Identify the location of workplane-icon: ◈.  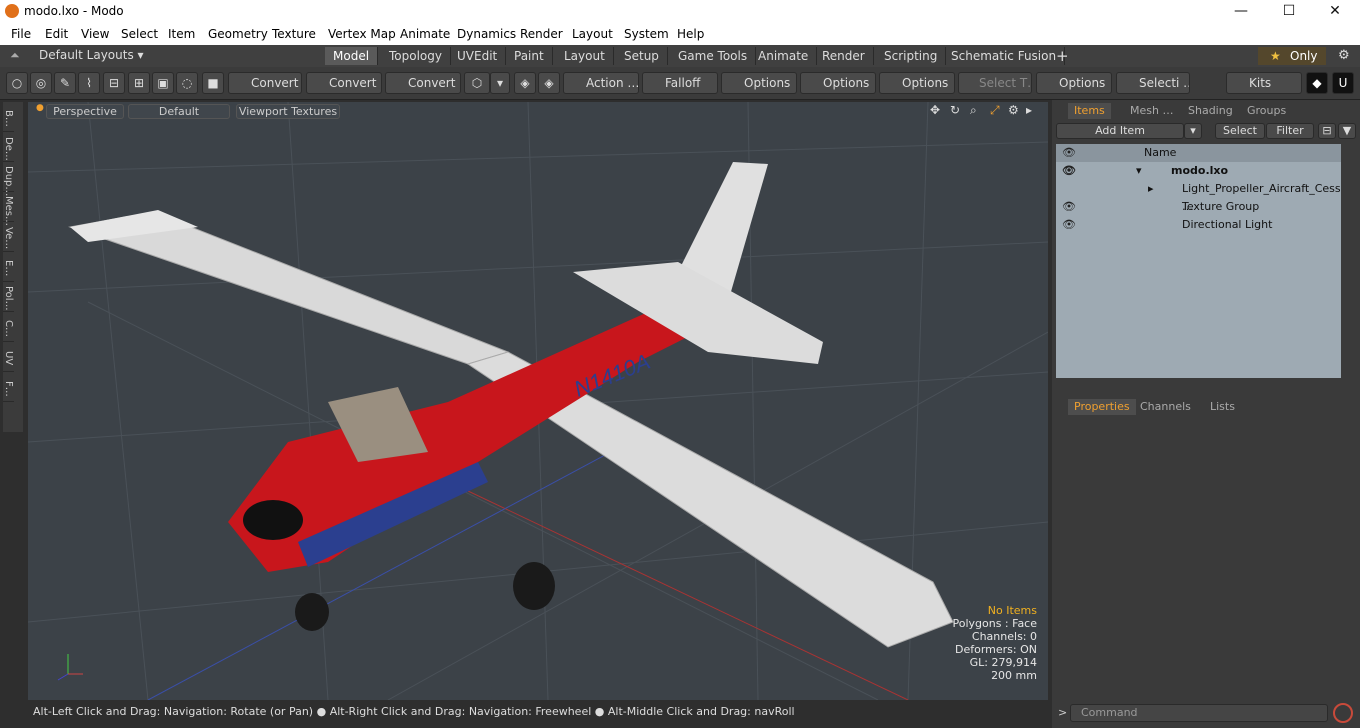
(549, 83).